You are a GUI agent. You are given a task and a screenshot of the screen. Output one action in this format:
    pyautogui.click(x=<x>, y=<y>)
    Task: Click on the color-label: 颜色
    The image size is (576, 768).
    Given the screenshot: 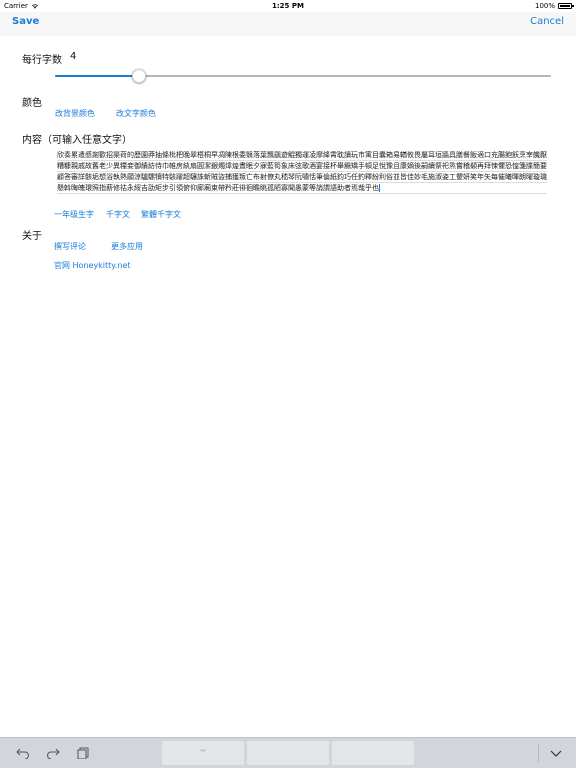 What is the action you would take?
    pyautogui.click(x=32, y=103)
    